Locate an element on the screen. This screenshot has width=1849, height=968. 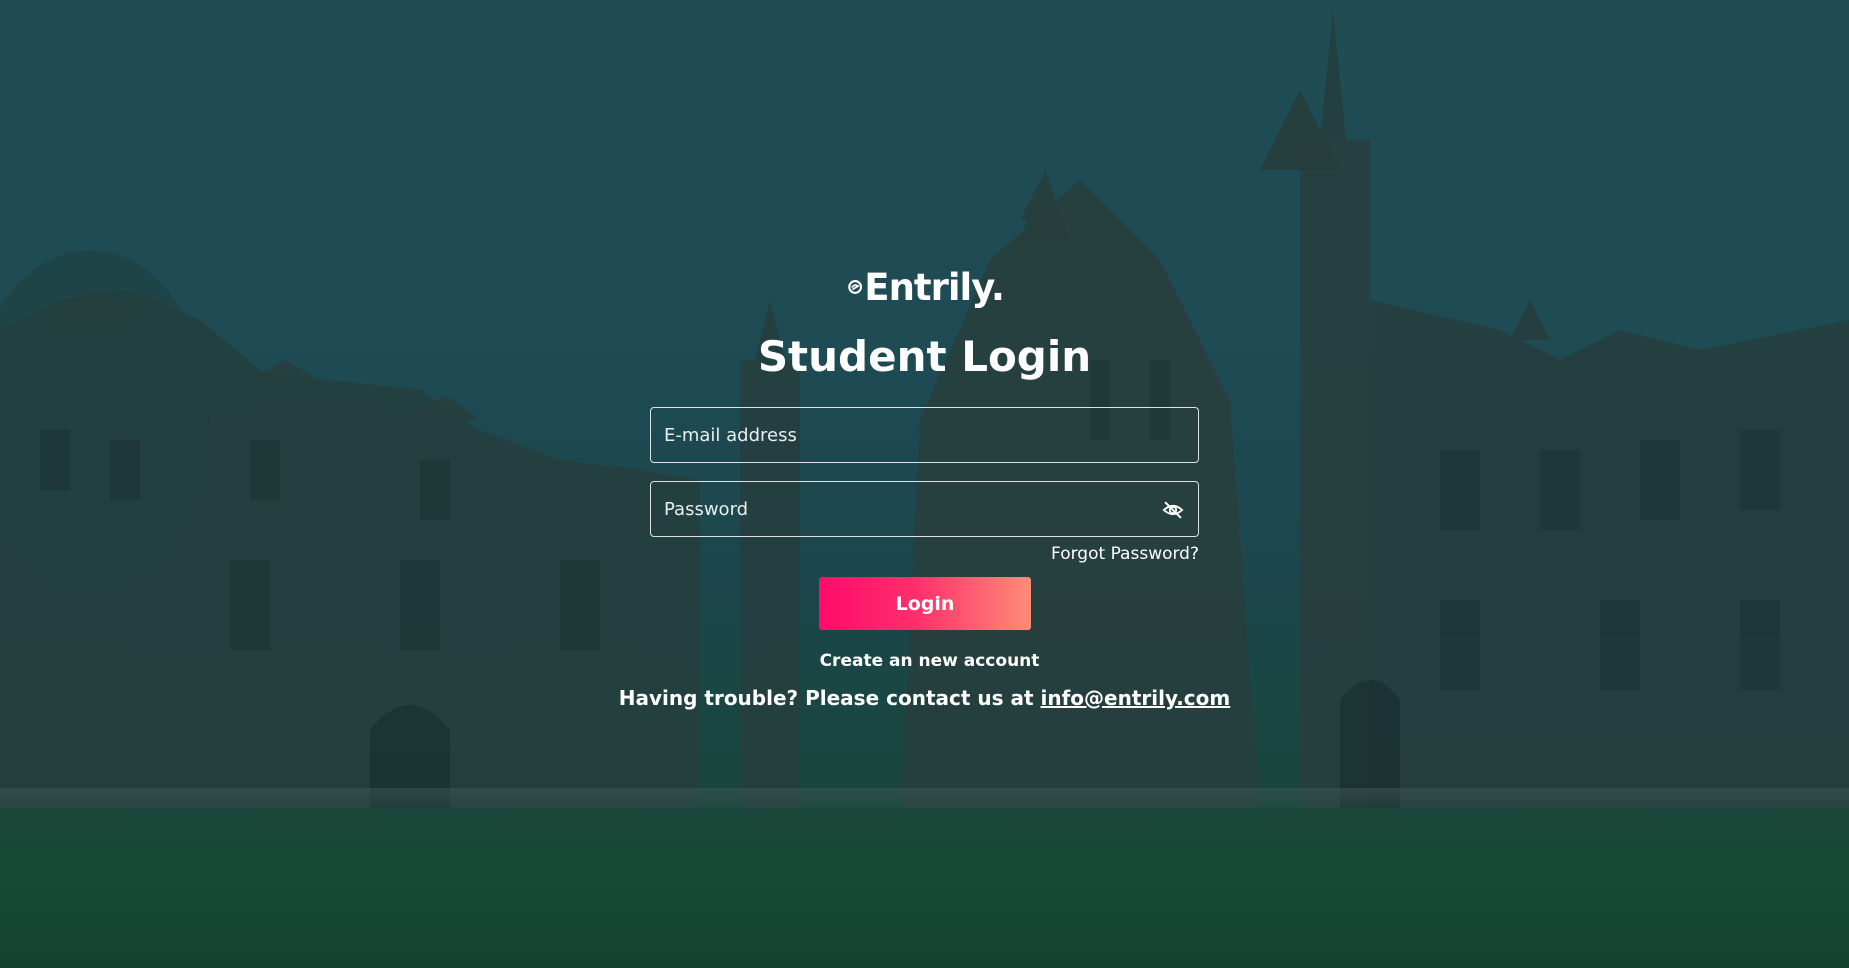
help-text-prefix: Having trouble? Please contact us at is located at coordinates (826, 698).